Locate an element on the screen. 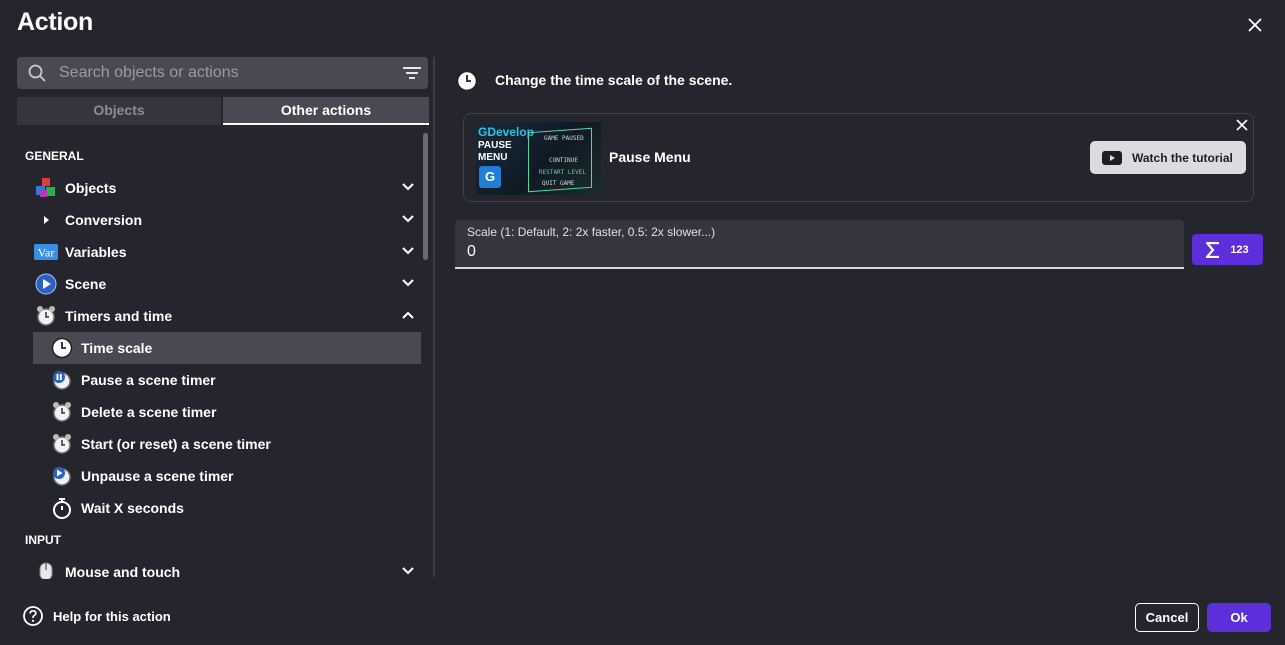 This screenshot has width=1285, height=645. svg-text: Var is located at coordinates (46, 253).